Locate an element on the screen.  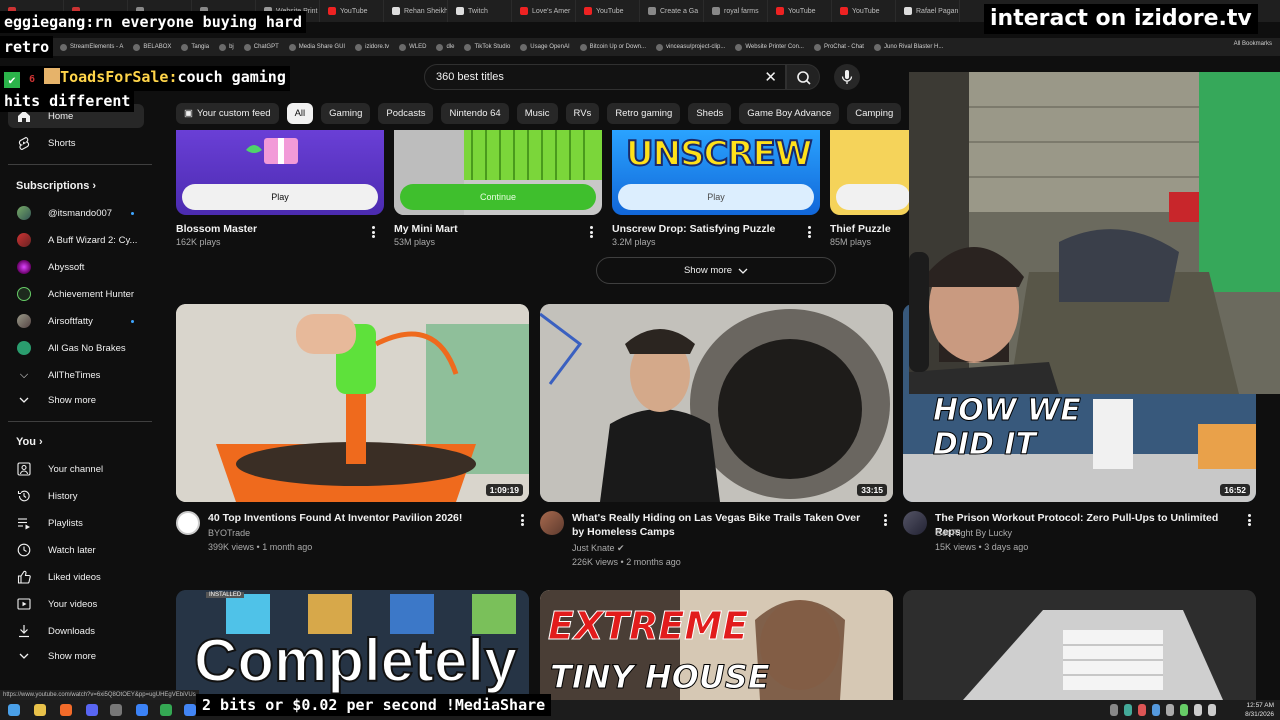
bookmark: dle is located at coordinates (445, 47).